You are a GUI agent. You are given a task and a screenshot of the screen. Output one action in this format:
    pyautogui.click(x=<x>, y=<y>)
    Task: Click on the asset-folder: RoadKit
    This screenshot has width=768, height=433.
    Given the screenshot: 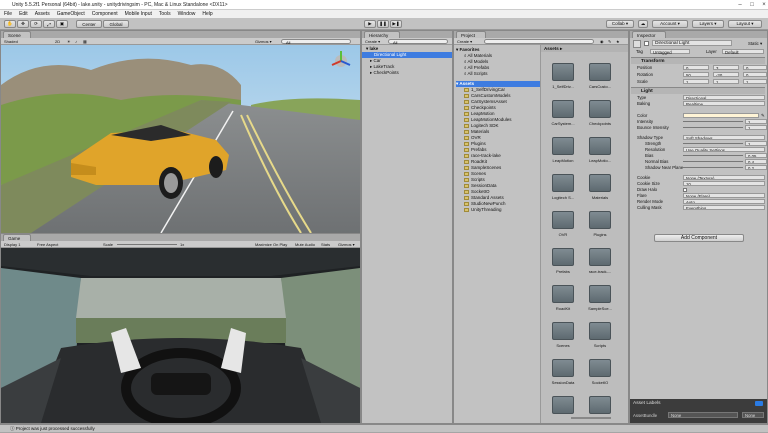 What is the action you would take?
    pyautogui.click(x=563, y=298)
    